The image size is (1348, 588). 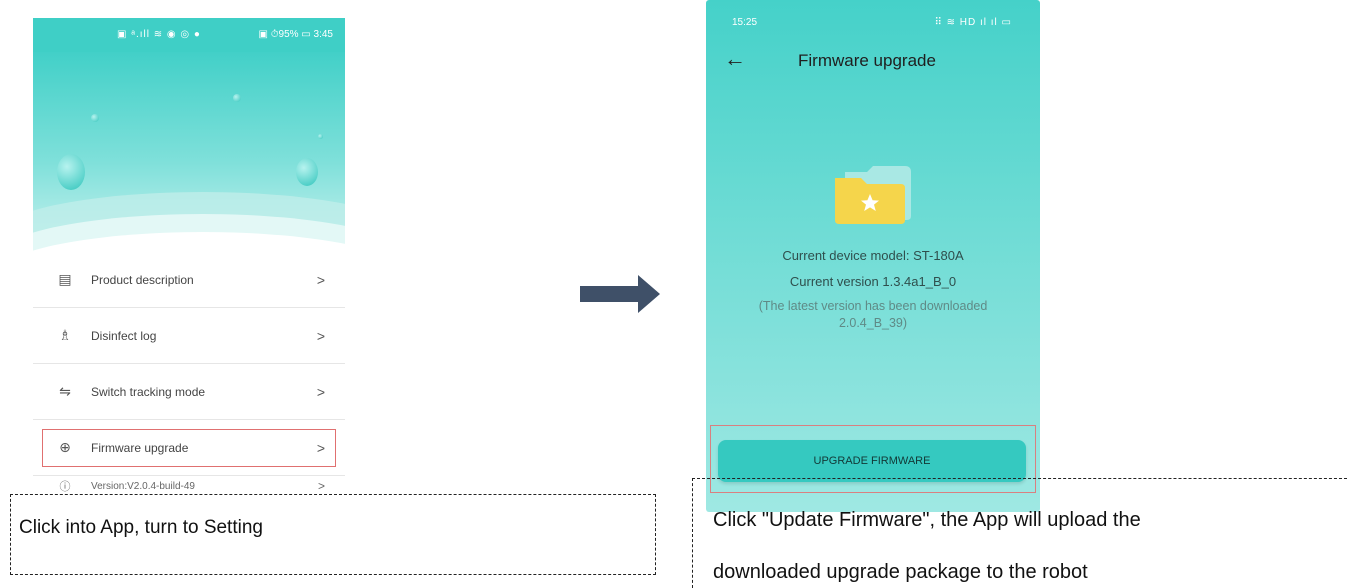 What do you see at coordinates (65, 335) in the screenshot?
I see `disinfect-icon: ♗` at bounding box center [65, 335].